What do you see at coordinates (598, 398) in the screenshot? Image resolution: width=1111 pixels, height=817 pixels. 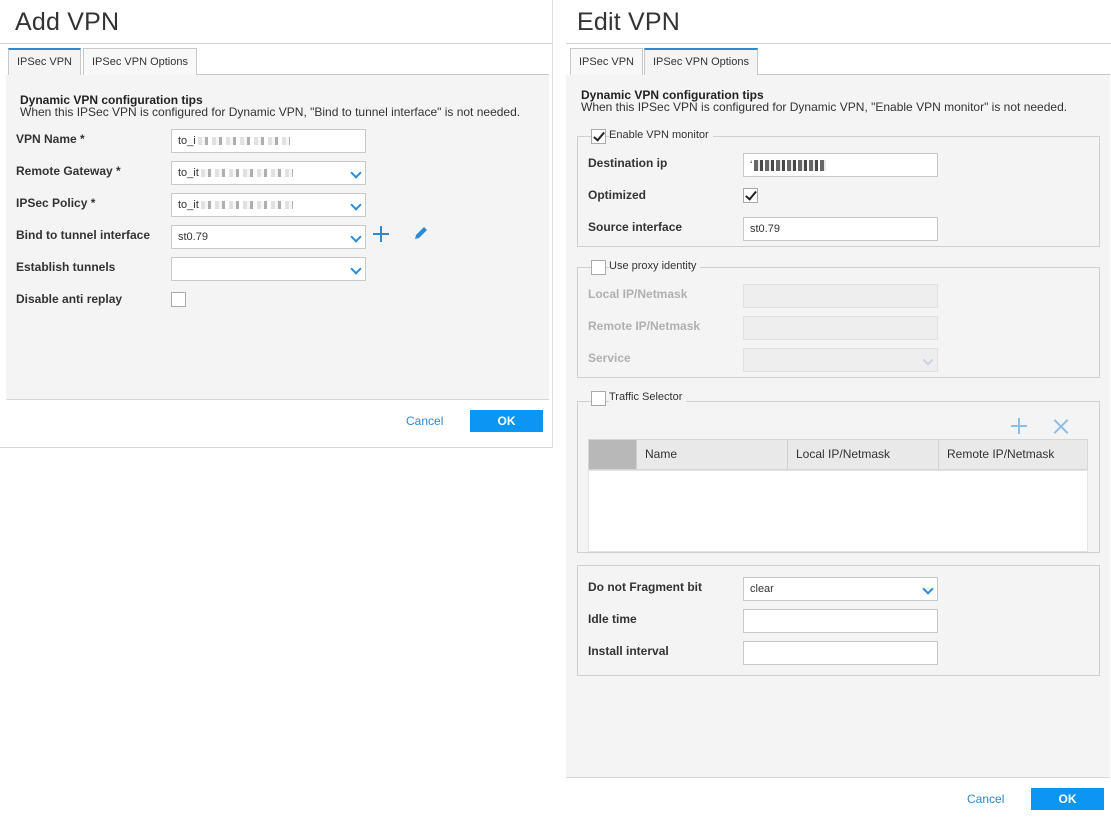 I see `traffic-selector-checkbox` at bounding box center [598, 398].